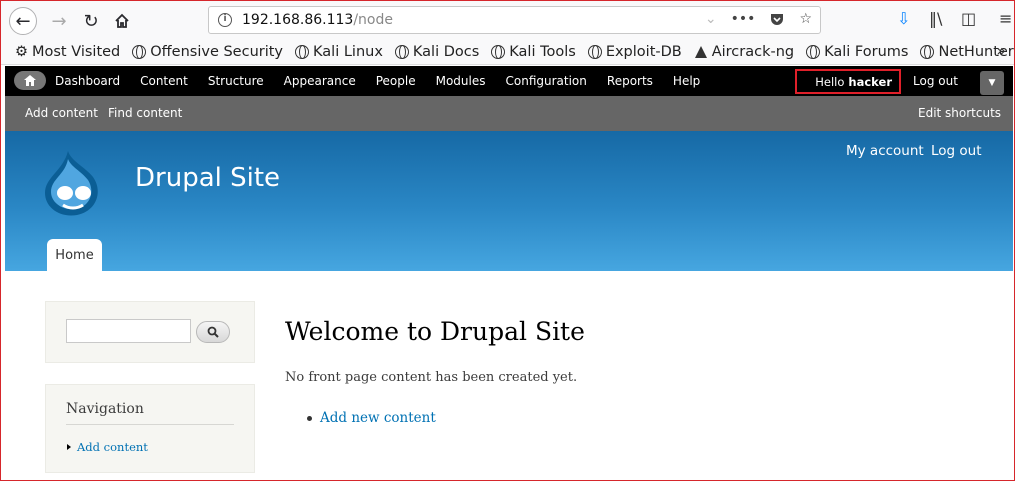 Image resolution: width=1015 pixels, height=481 pixels. Describe the element at coordinates (744, 52) in the screenshot. I see `bookmark-aircrack-ng: Aircrack-ng` at that location.